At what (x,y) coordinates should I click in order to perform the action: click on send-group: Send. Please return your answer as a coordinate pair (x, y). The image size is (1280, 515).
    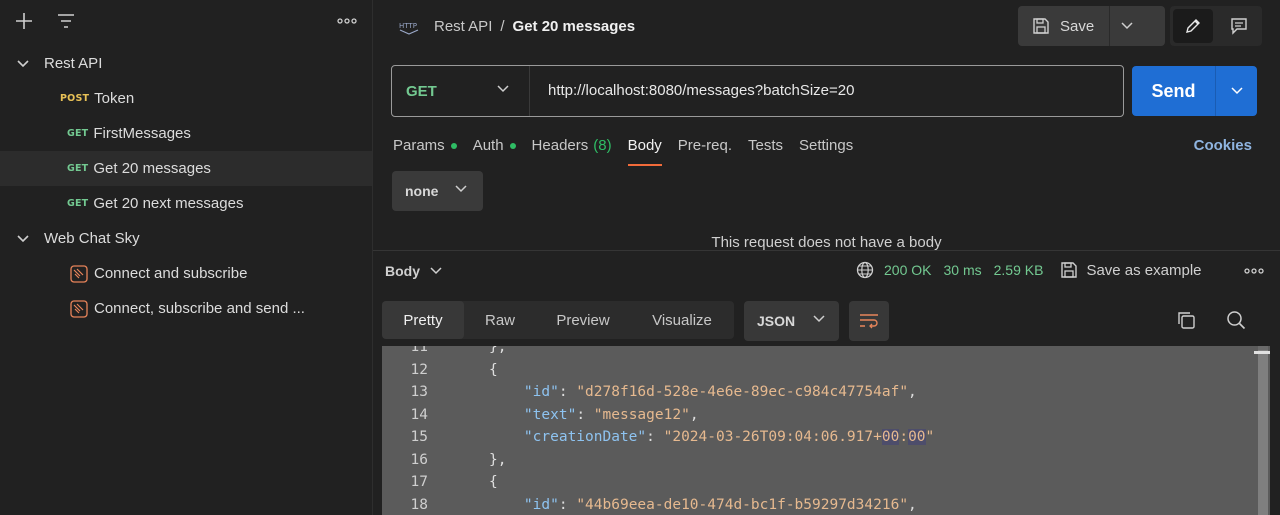
    Looking at the image, I should click on (1194, 91).